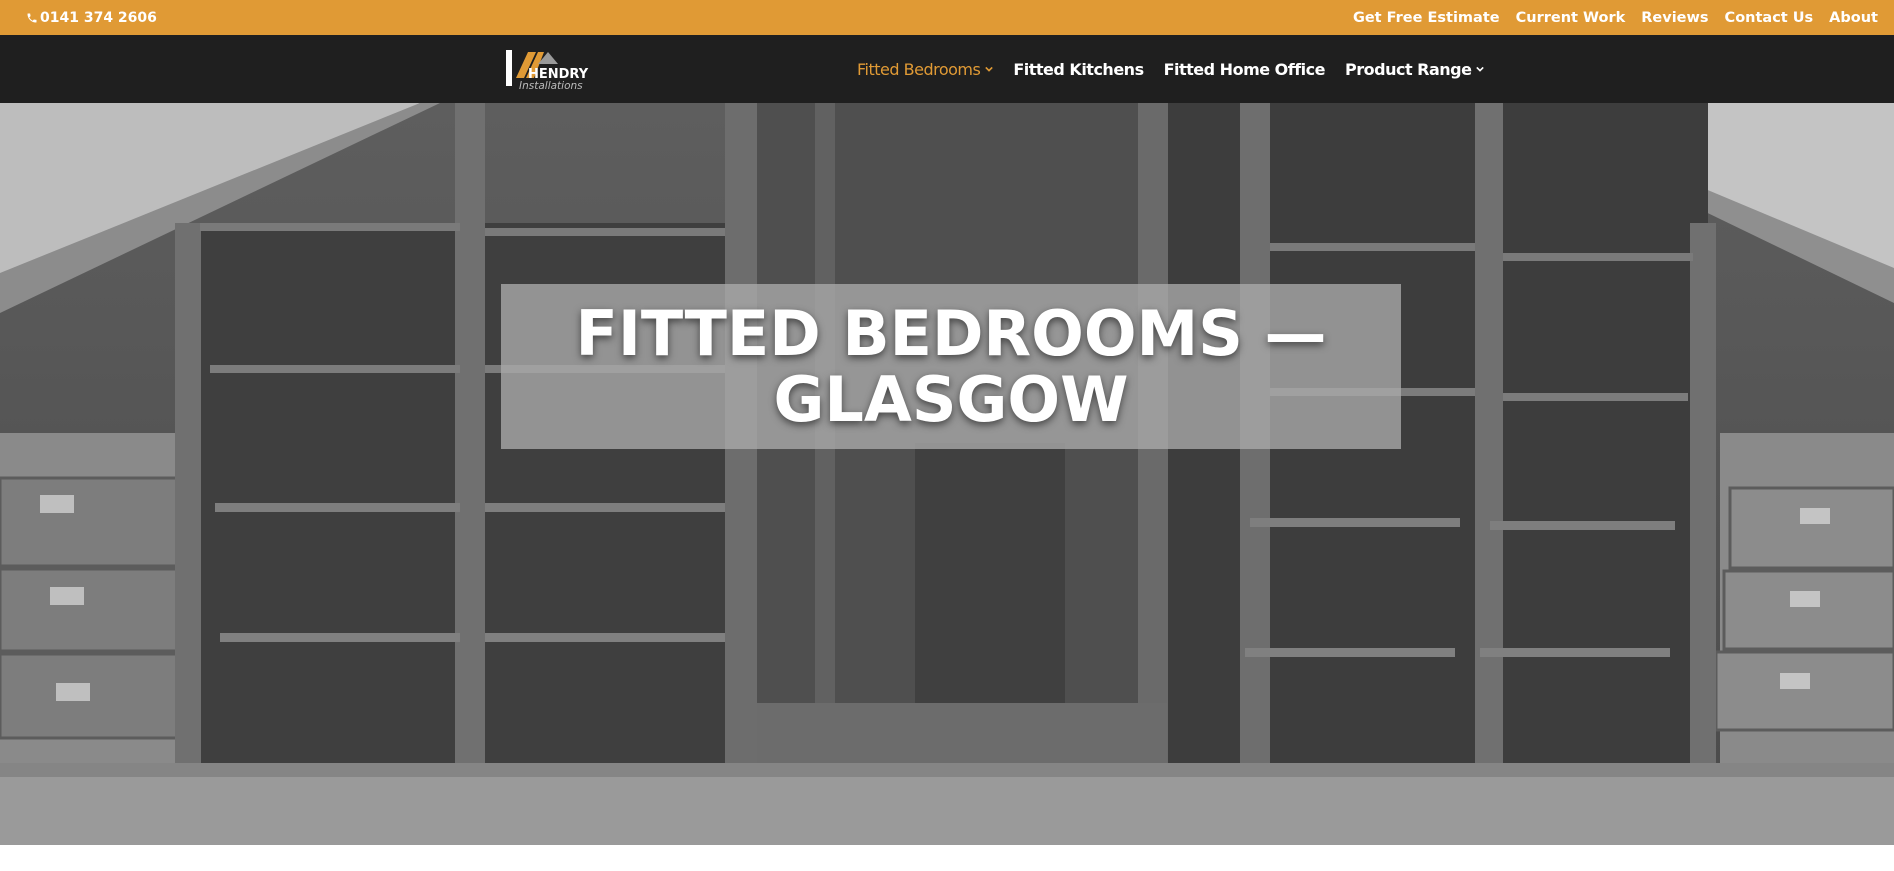  I want to click on phone-icon, so click(32, 17).